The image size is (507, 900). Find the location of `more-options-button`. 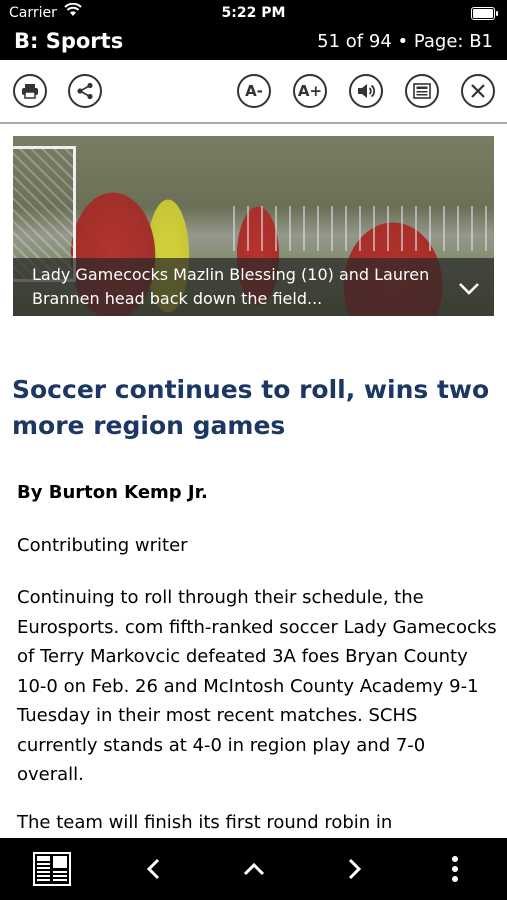

more-options-button is located at coordinates (455, 869).